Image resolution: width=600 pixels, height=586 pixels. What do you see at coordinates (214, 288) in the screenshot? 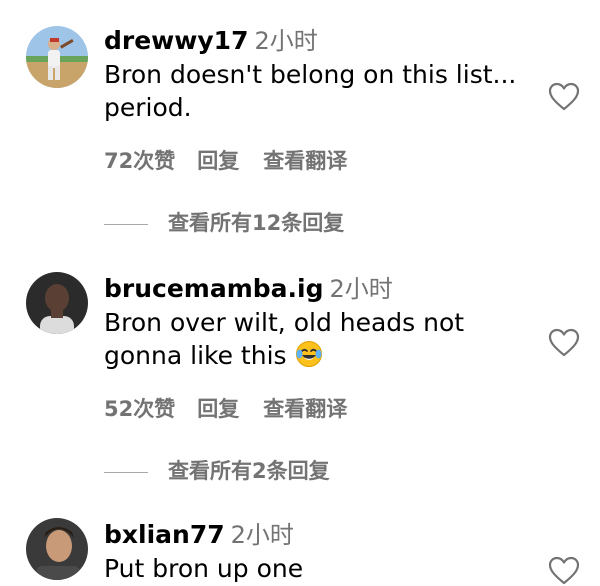
I see `username: brucemamba.ig` at bounding box center [214, 288].